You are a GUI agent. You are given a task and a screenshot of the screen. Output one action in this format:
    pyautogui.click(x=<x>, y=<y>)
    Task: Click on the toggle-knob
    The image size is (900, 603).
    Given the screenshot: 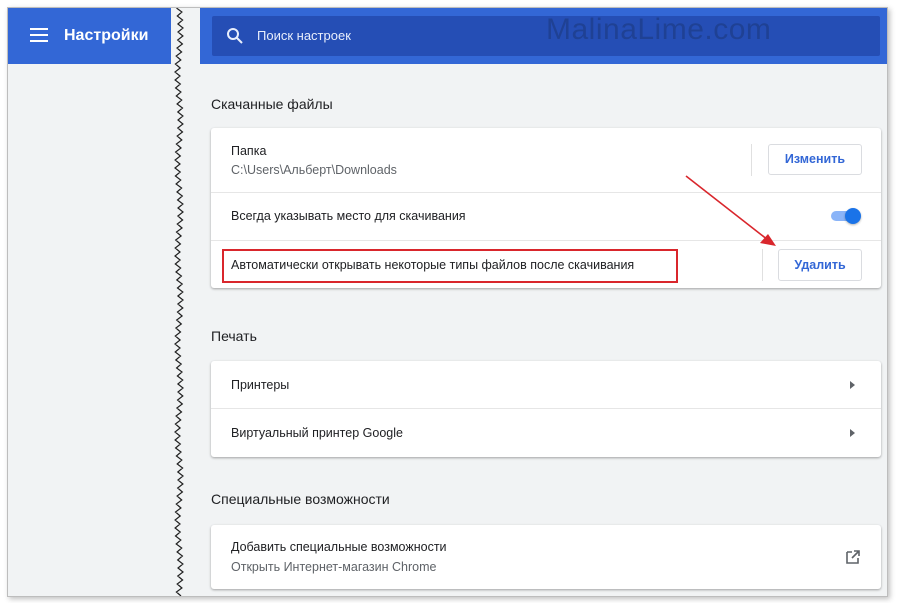 What is the action you would take?
    pyautogui.click(x=853, y=216)
    